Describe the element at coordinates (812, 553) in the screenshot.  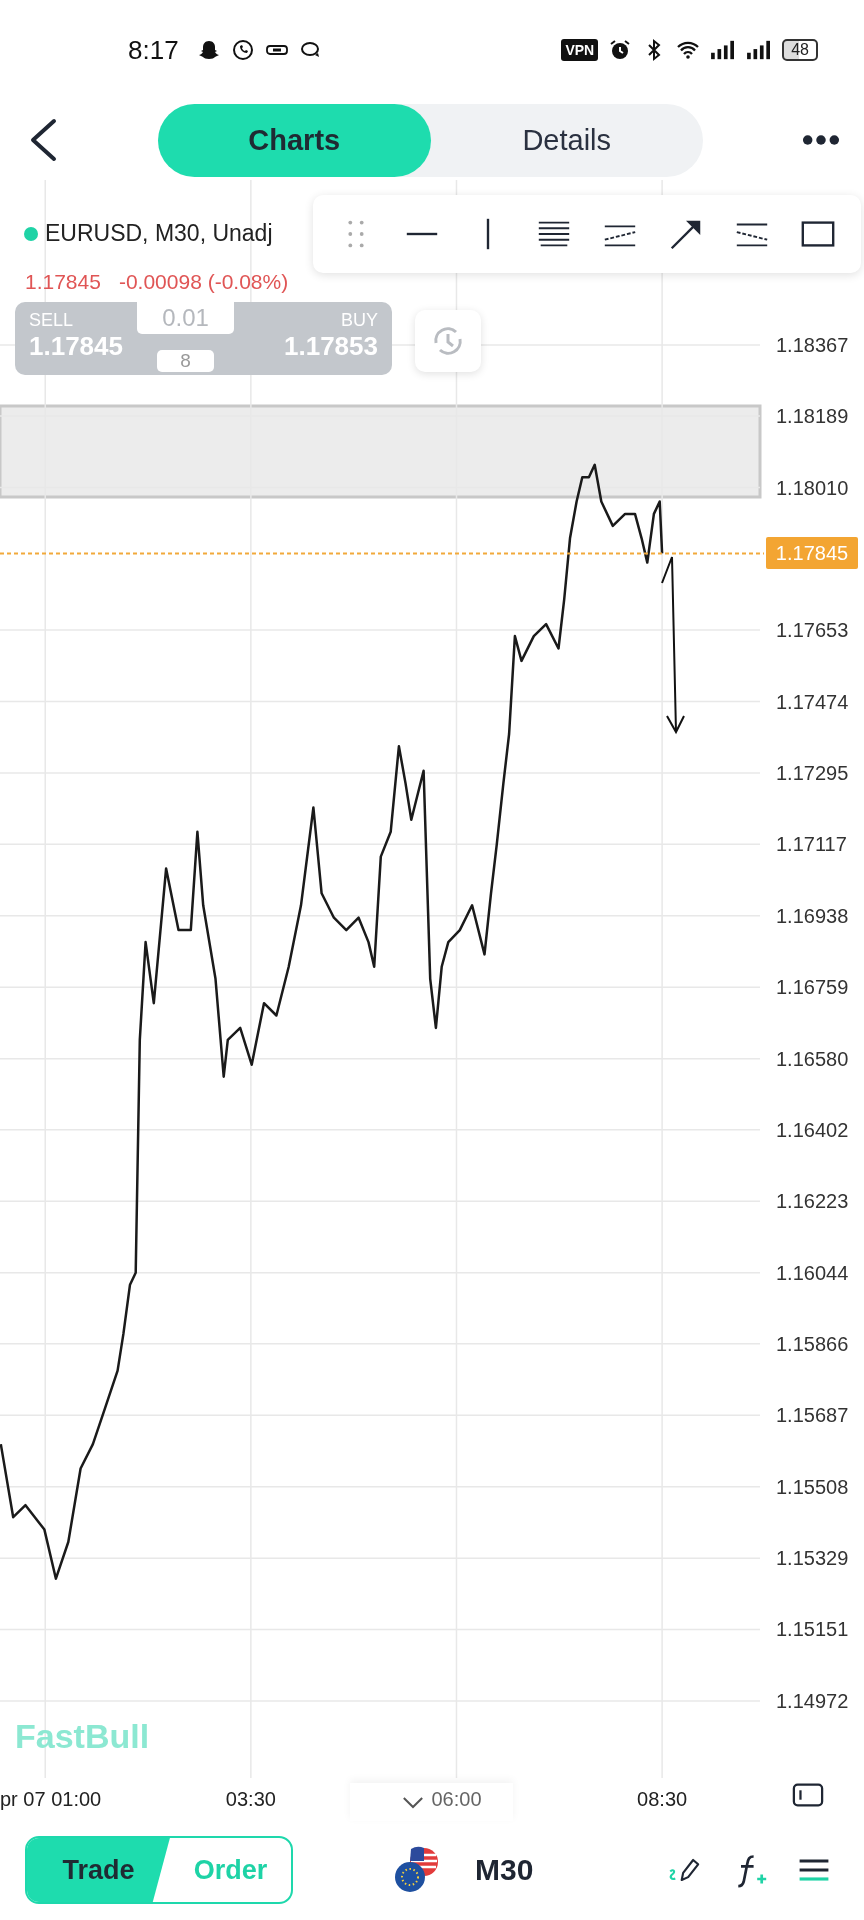
I see `price-tag: 1.17845` at that location.